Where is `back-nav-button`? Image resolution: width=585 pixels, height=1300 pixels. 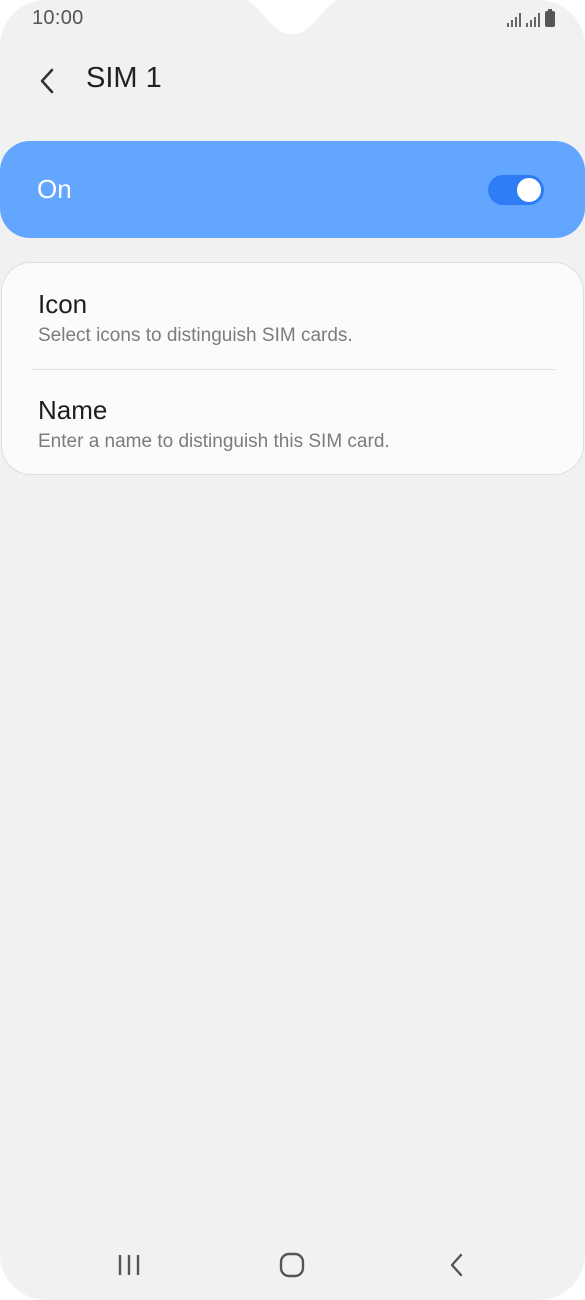 back-nav-button is located at coordinates (457, 1265).